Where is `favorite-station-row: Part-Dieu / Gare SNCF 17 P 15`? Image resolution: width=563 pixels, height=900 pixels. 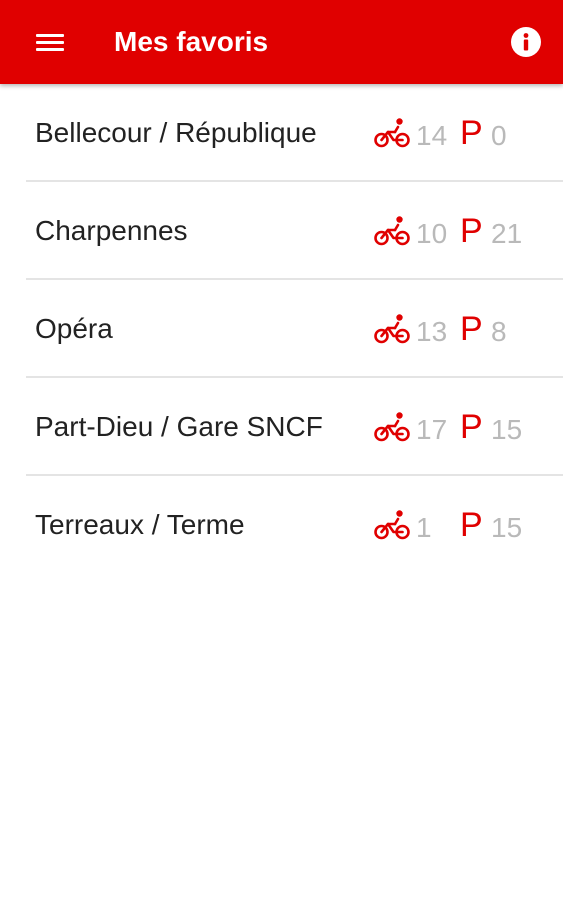 favorite-station-row: Part-Dieu / Gare SNCF 17 P 15 is located at coordinates (281, 427).